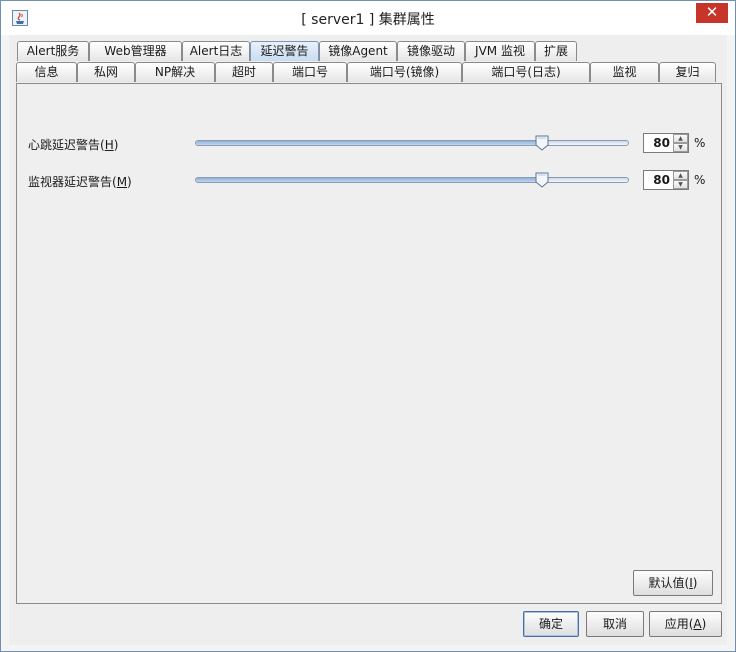 The image size is (736, 652). I want to click on tab-recovery: 复归, so click(687, 72).